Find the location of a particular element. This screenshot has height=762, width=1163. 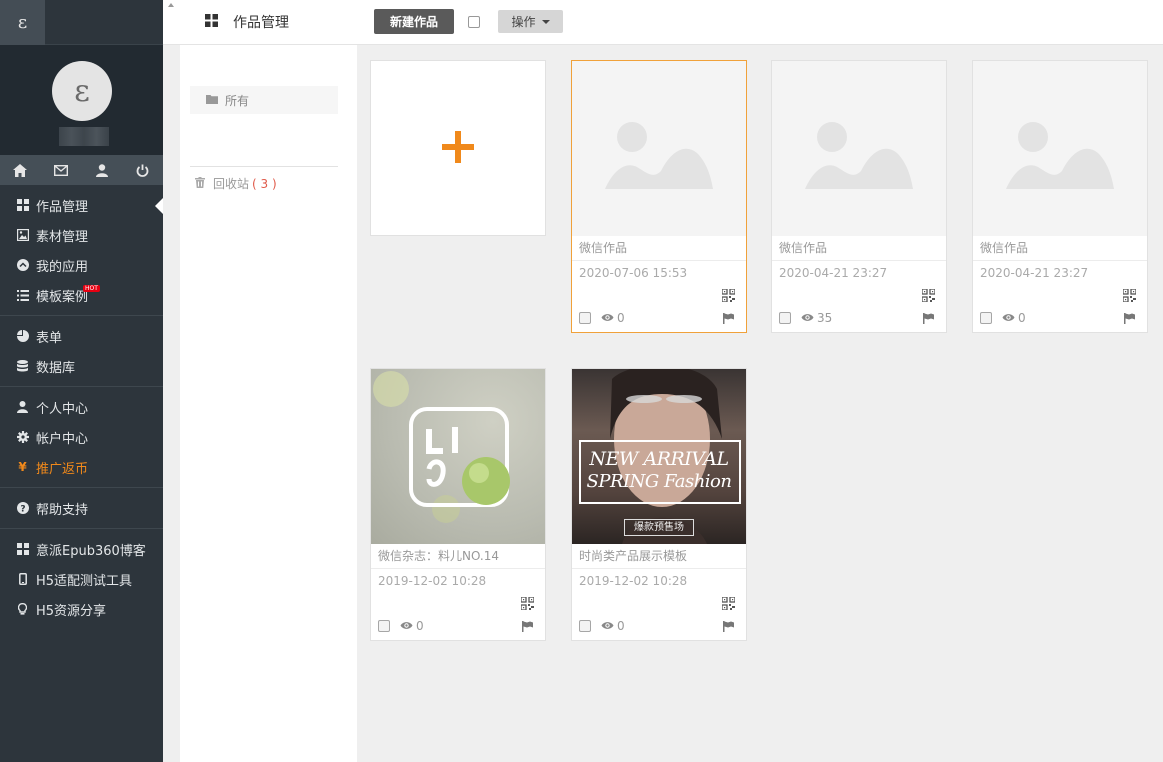

app-logo-glyph: ε is located at coordinates (22, 22).